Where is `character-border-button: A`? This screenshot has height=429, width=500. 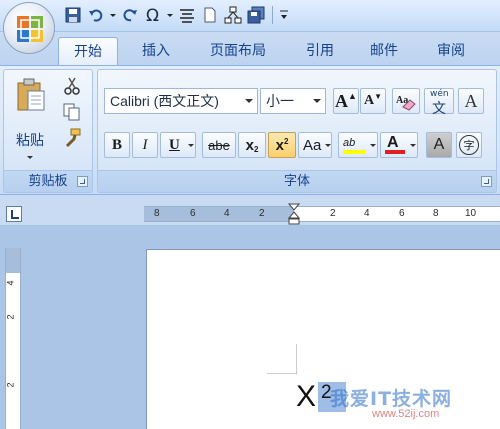
character-border-button: A is located at coordinates (471, 101).